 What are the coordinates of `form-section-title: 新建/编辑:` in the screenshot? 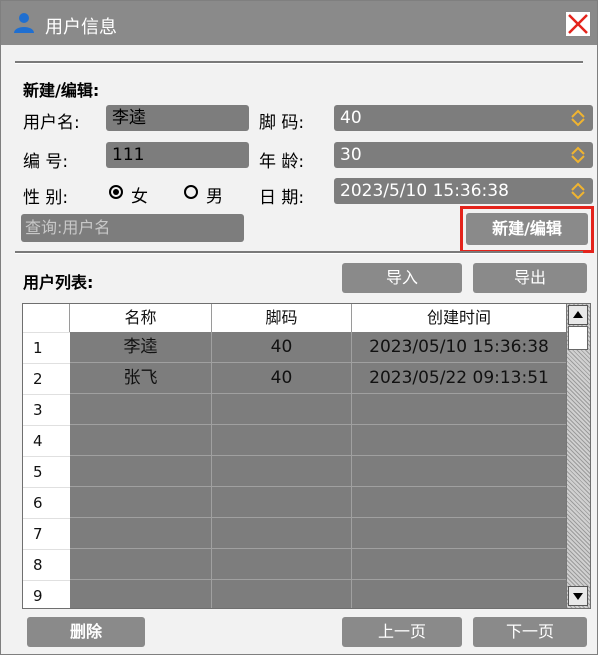 It's located at (61, 90).